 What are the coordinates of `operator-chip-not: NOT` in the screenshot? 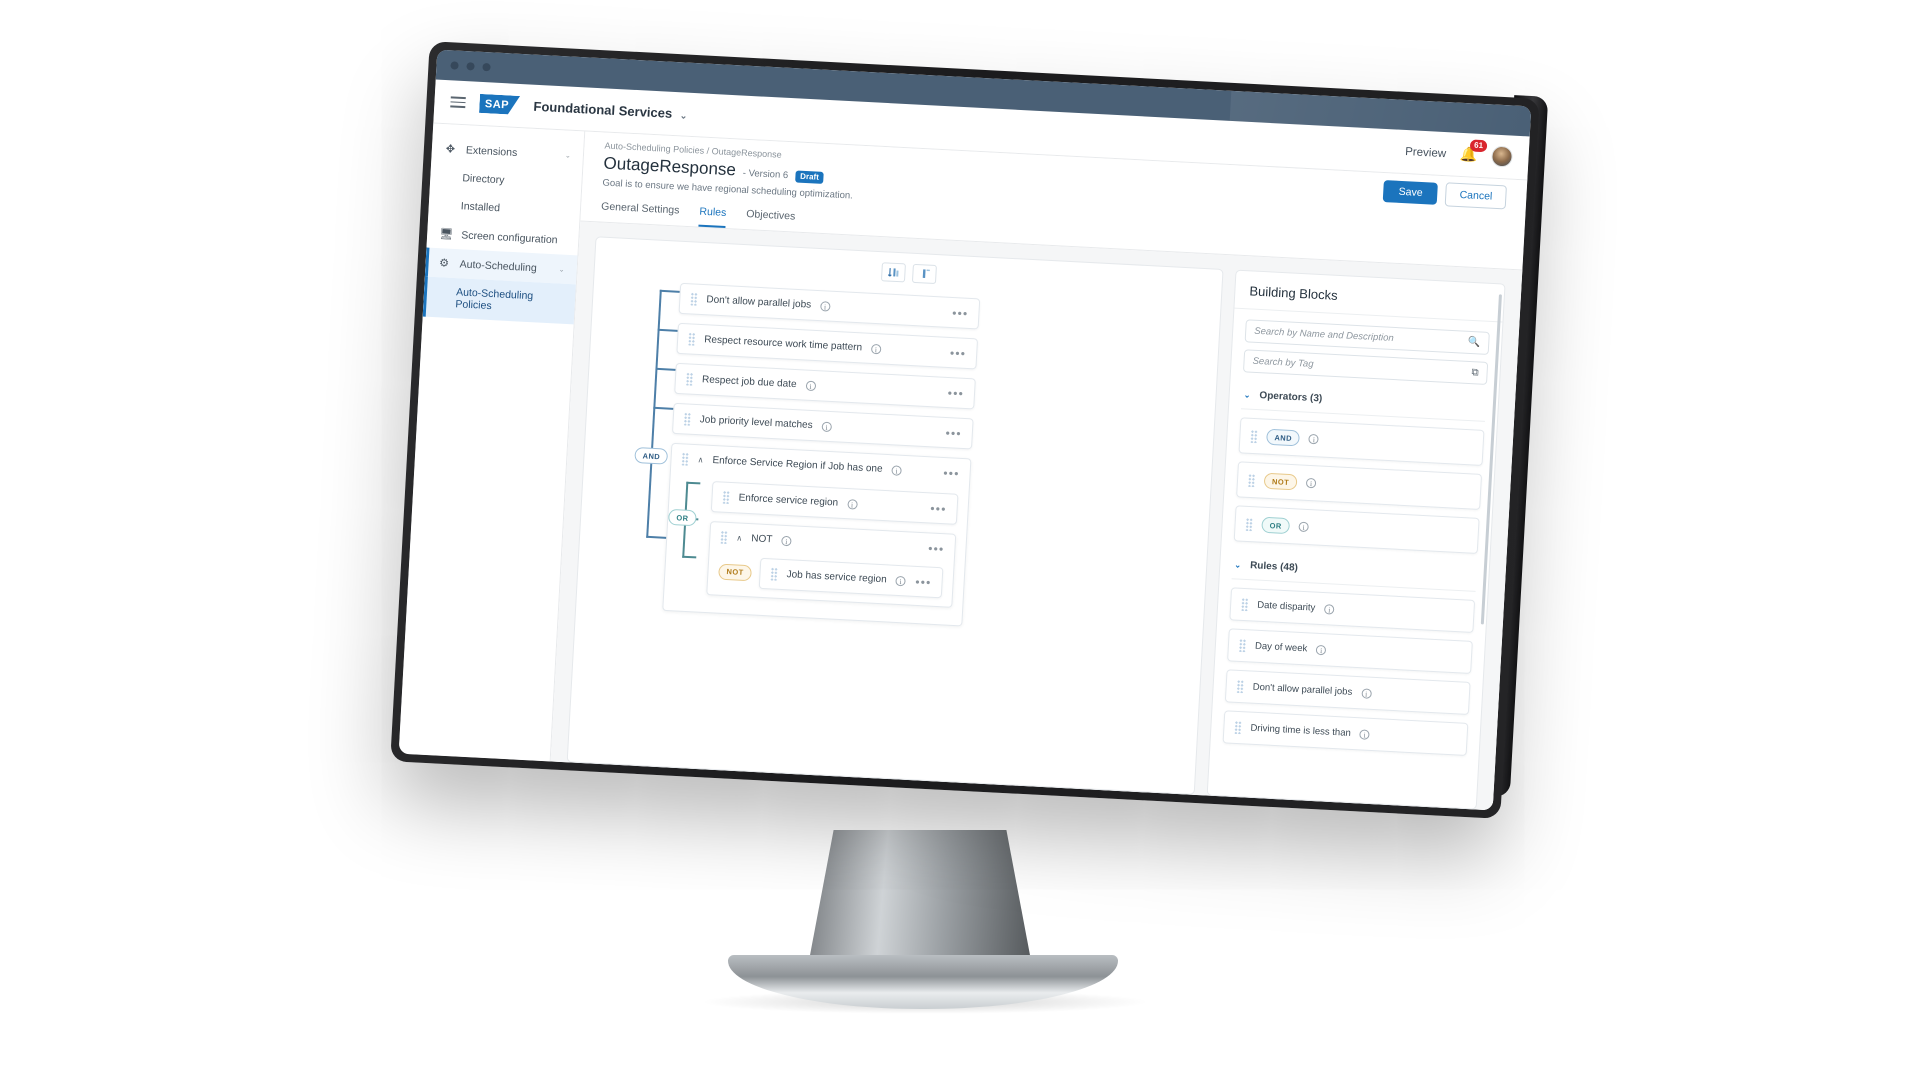 It's located at (735, 572).